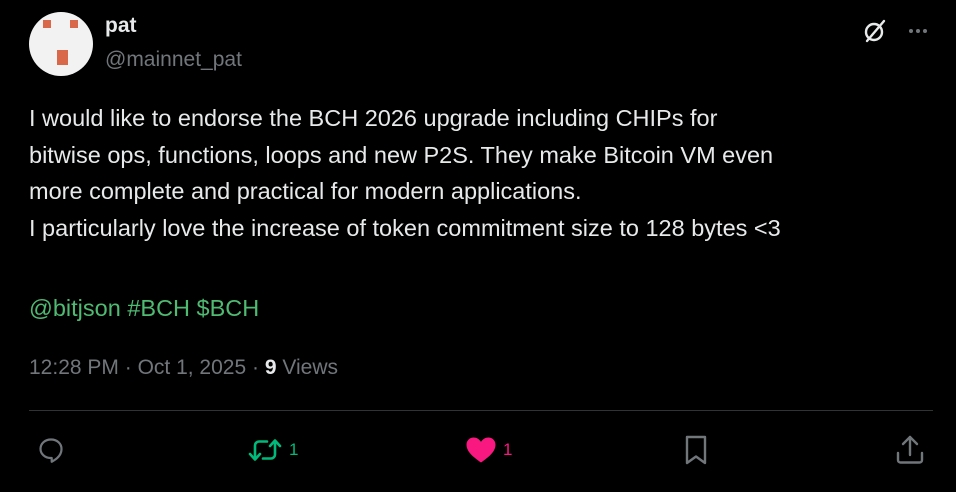  I want to click on author-handle: @mainnet_pat, so click(173, 60).